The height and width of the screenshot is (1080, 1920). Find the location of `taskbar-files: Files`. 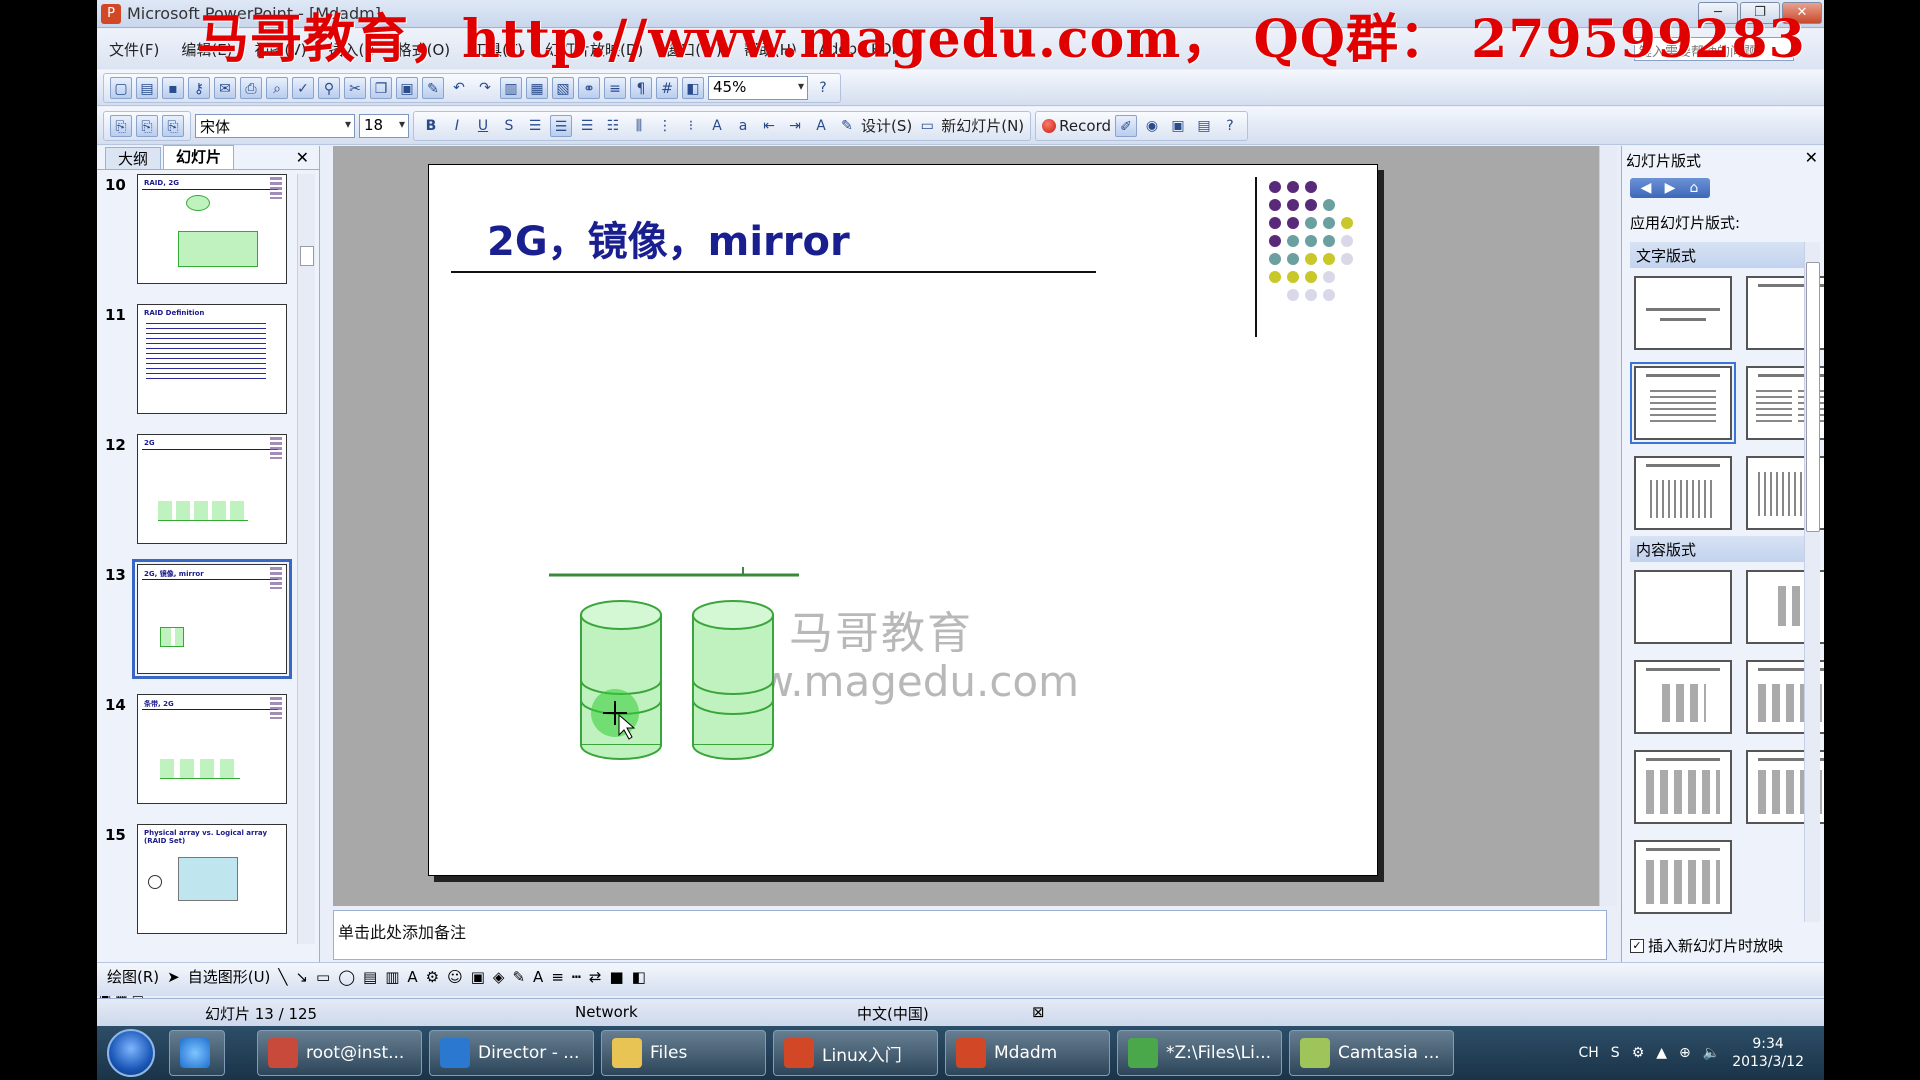

taskbar-files: Files is located at coordinates (683, 1053).